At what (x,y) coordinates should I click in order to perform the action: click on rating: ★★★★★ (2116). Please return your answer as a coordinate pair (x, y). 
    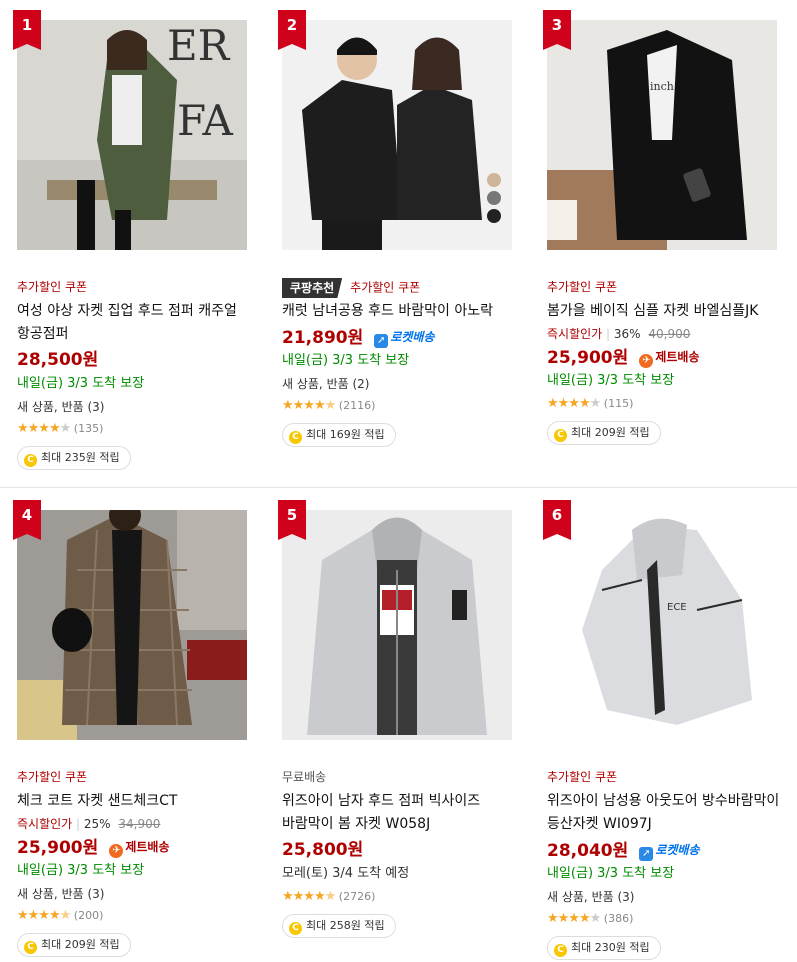
    Looking at the image, I should click on (402, 406).